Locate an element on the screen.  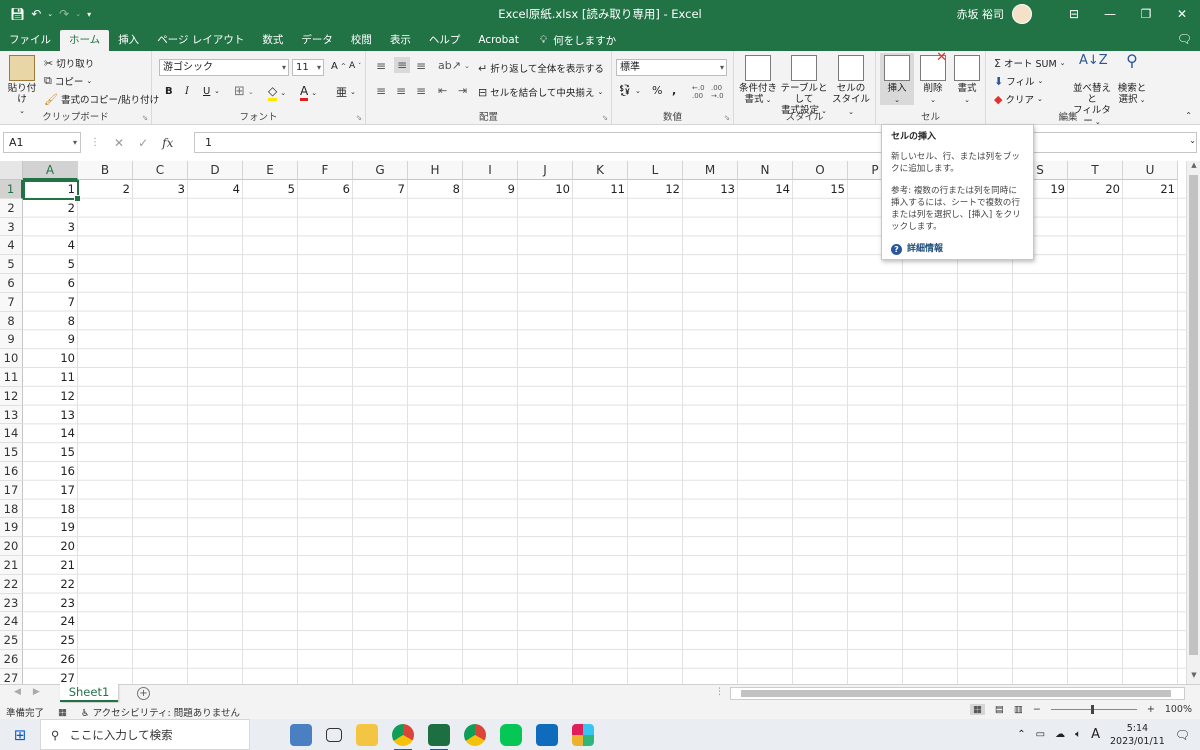
collapse-ribbon-icon: ⌃ is located at coordinates (1188, 115).